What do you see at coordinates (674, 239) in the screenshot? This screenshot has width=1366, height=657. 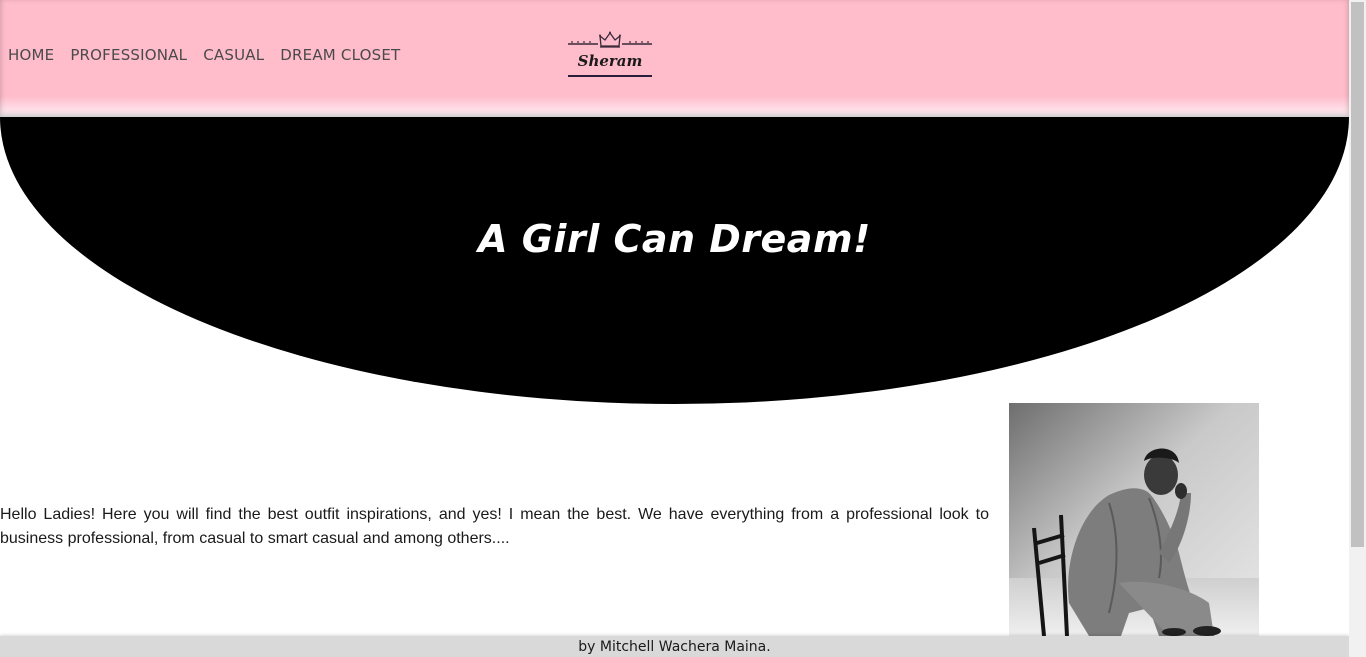 I see `hero-title: A Girl Can Dream!` at bounding box center [674, 239].